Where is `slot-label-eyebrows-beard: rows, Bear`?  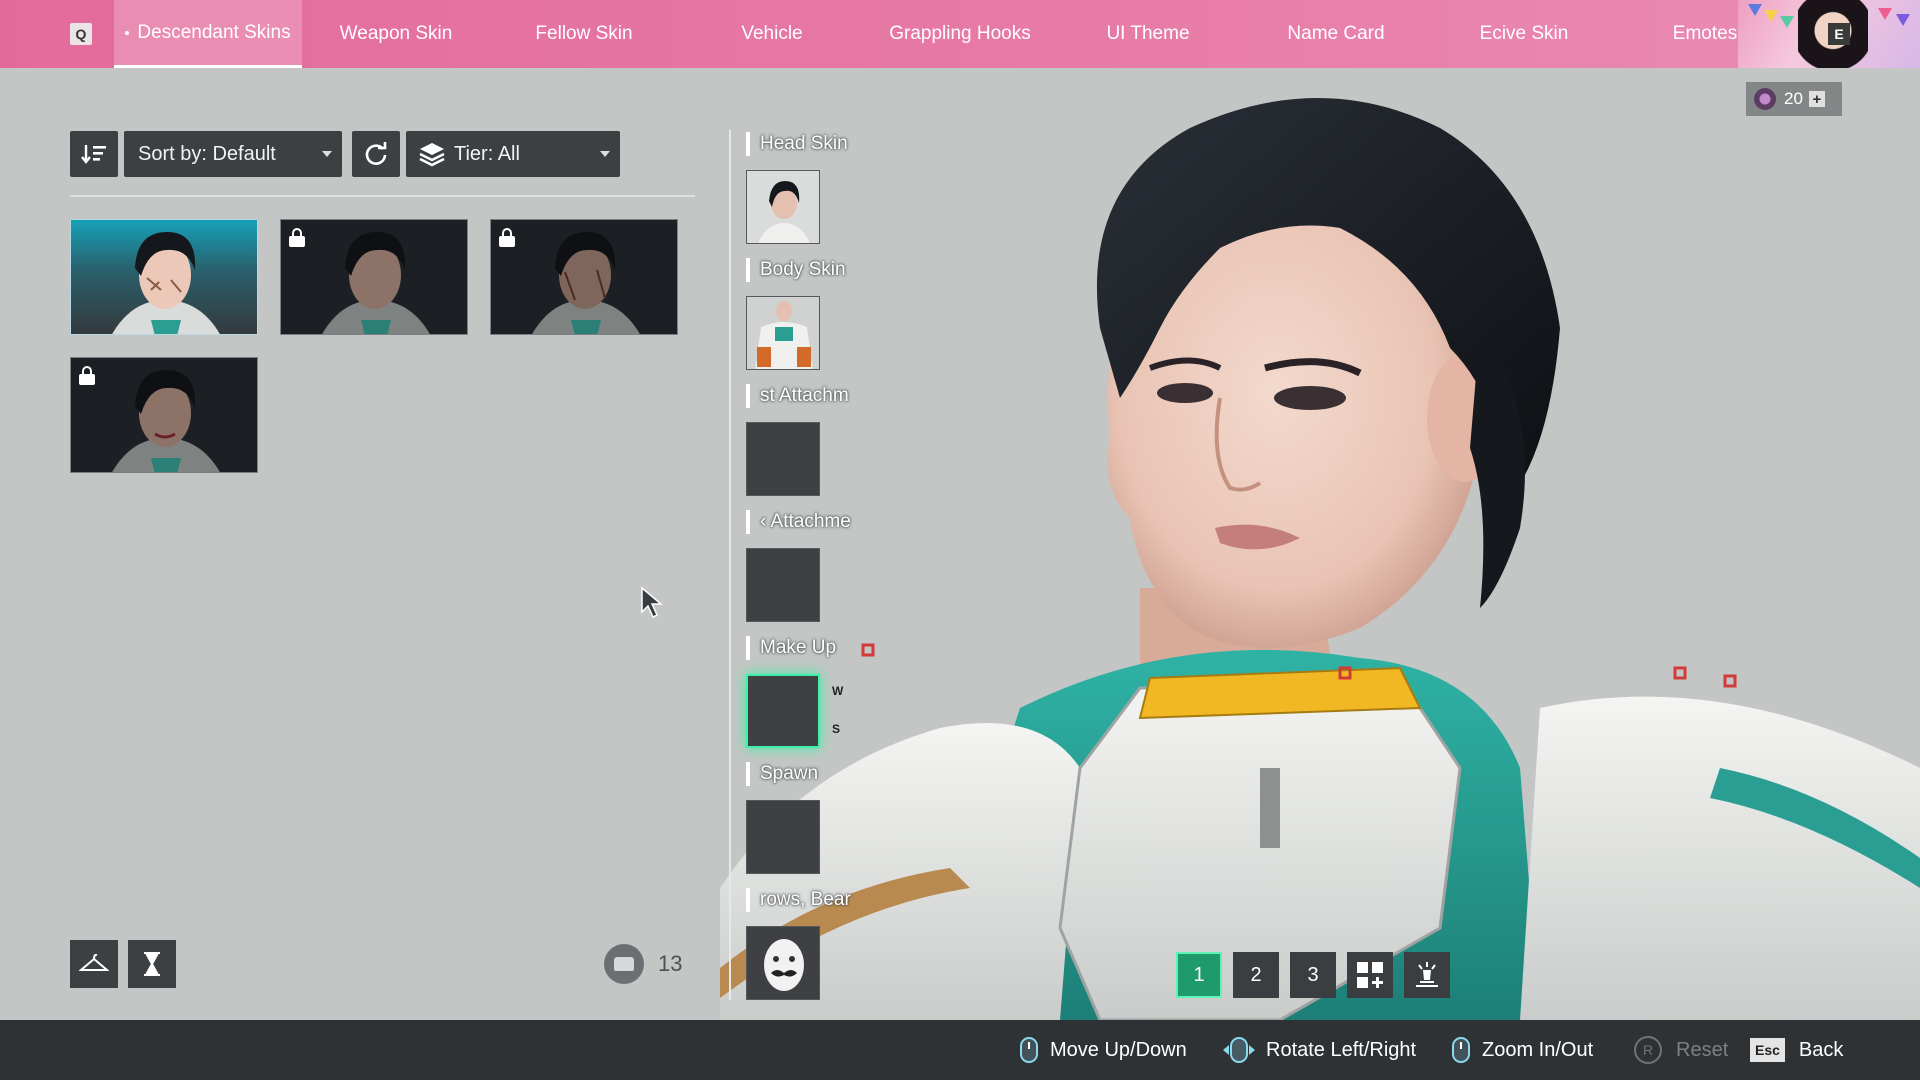
slot-label-eyebrows-beard: rows, Bear is located at coordinates (806, 900).